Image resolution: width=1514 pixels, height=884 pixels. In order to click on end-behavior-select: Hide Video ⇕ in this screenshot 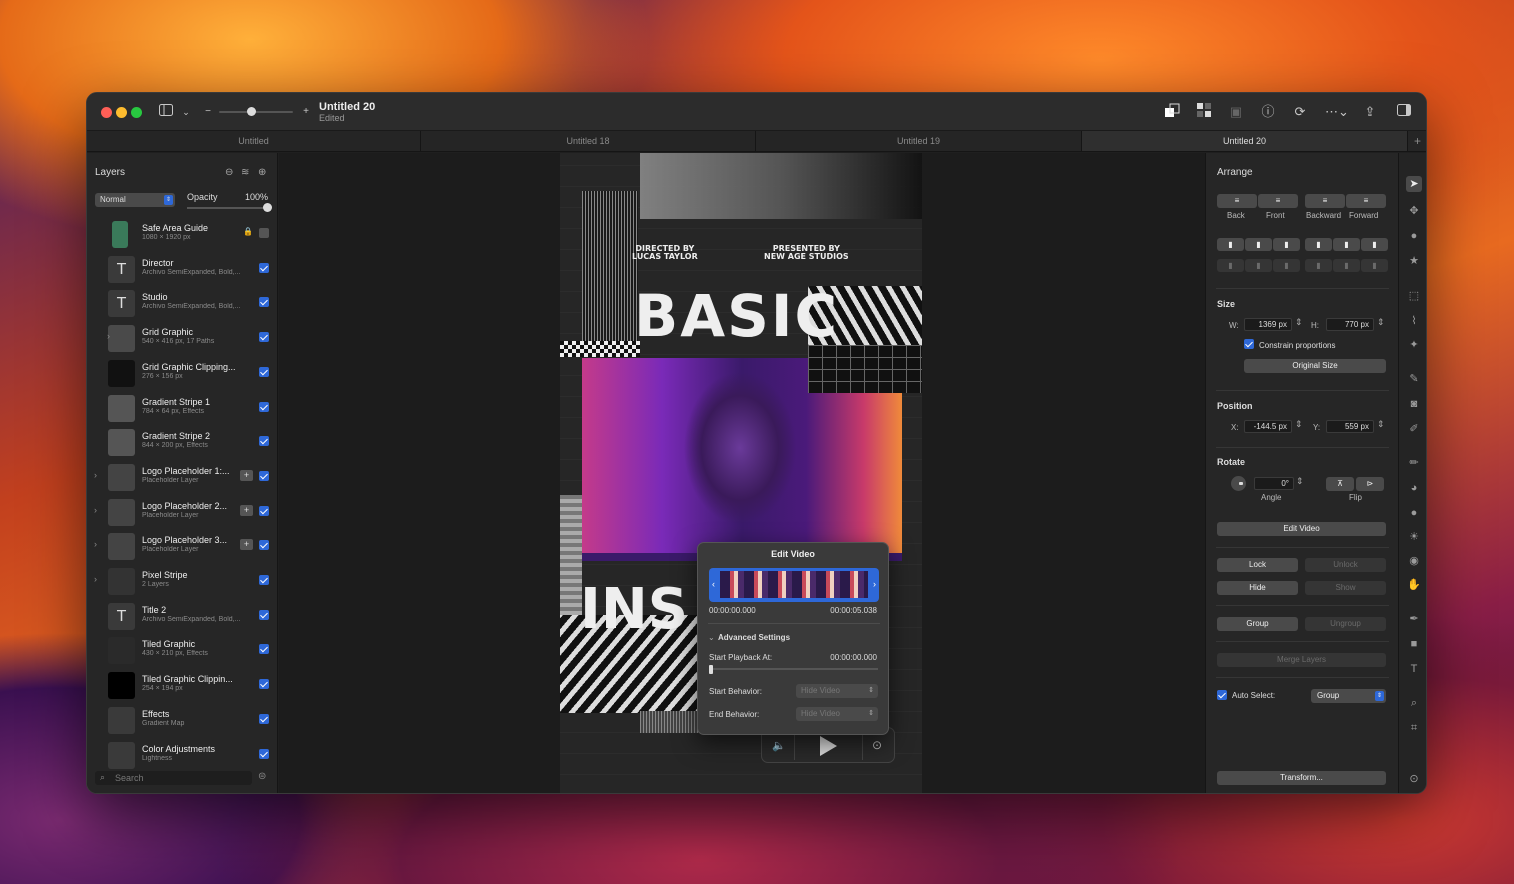, I will do `click(837, 714)`.